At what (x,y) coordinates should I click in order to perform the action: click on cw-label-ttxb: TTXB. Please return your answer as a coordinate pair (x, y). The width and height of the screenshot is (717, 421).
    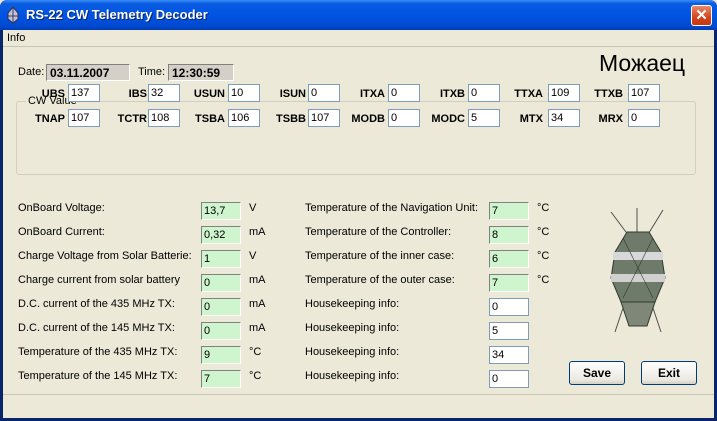
    Looking at the image, I should click on (608, 94).